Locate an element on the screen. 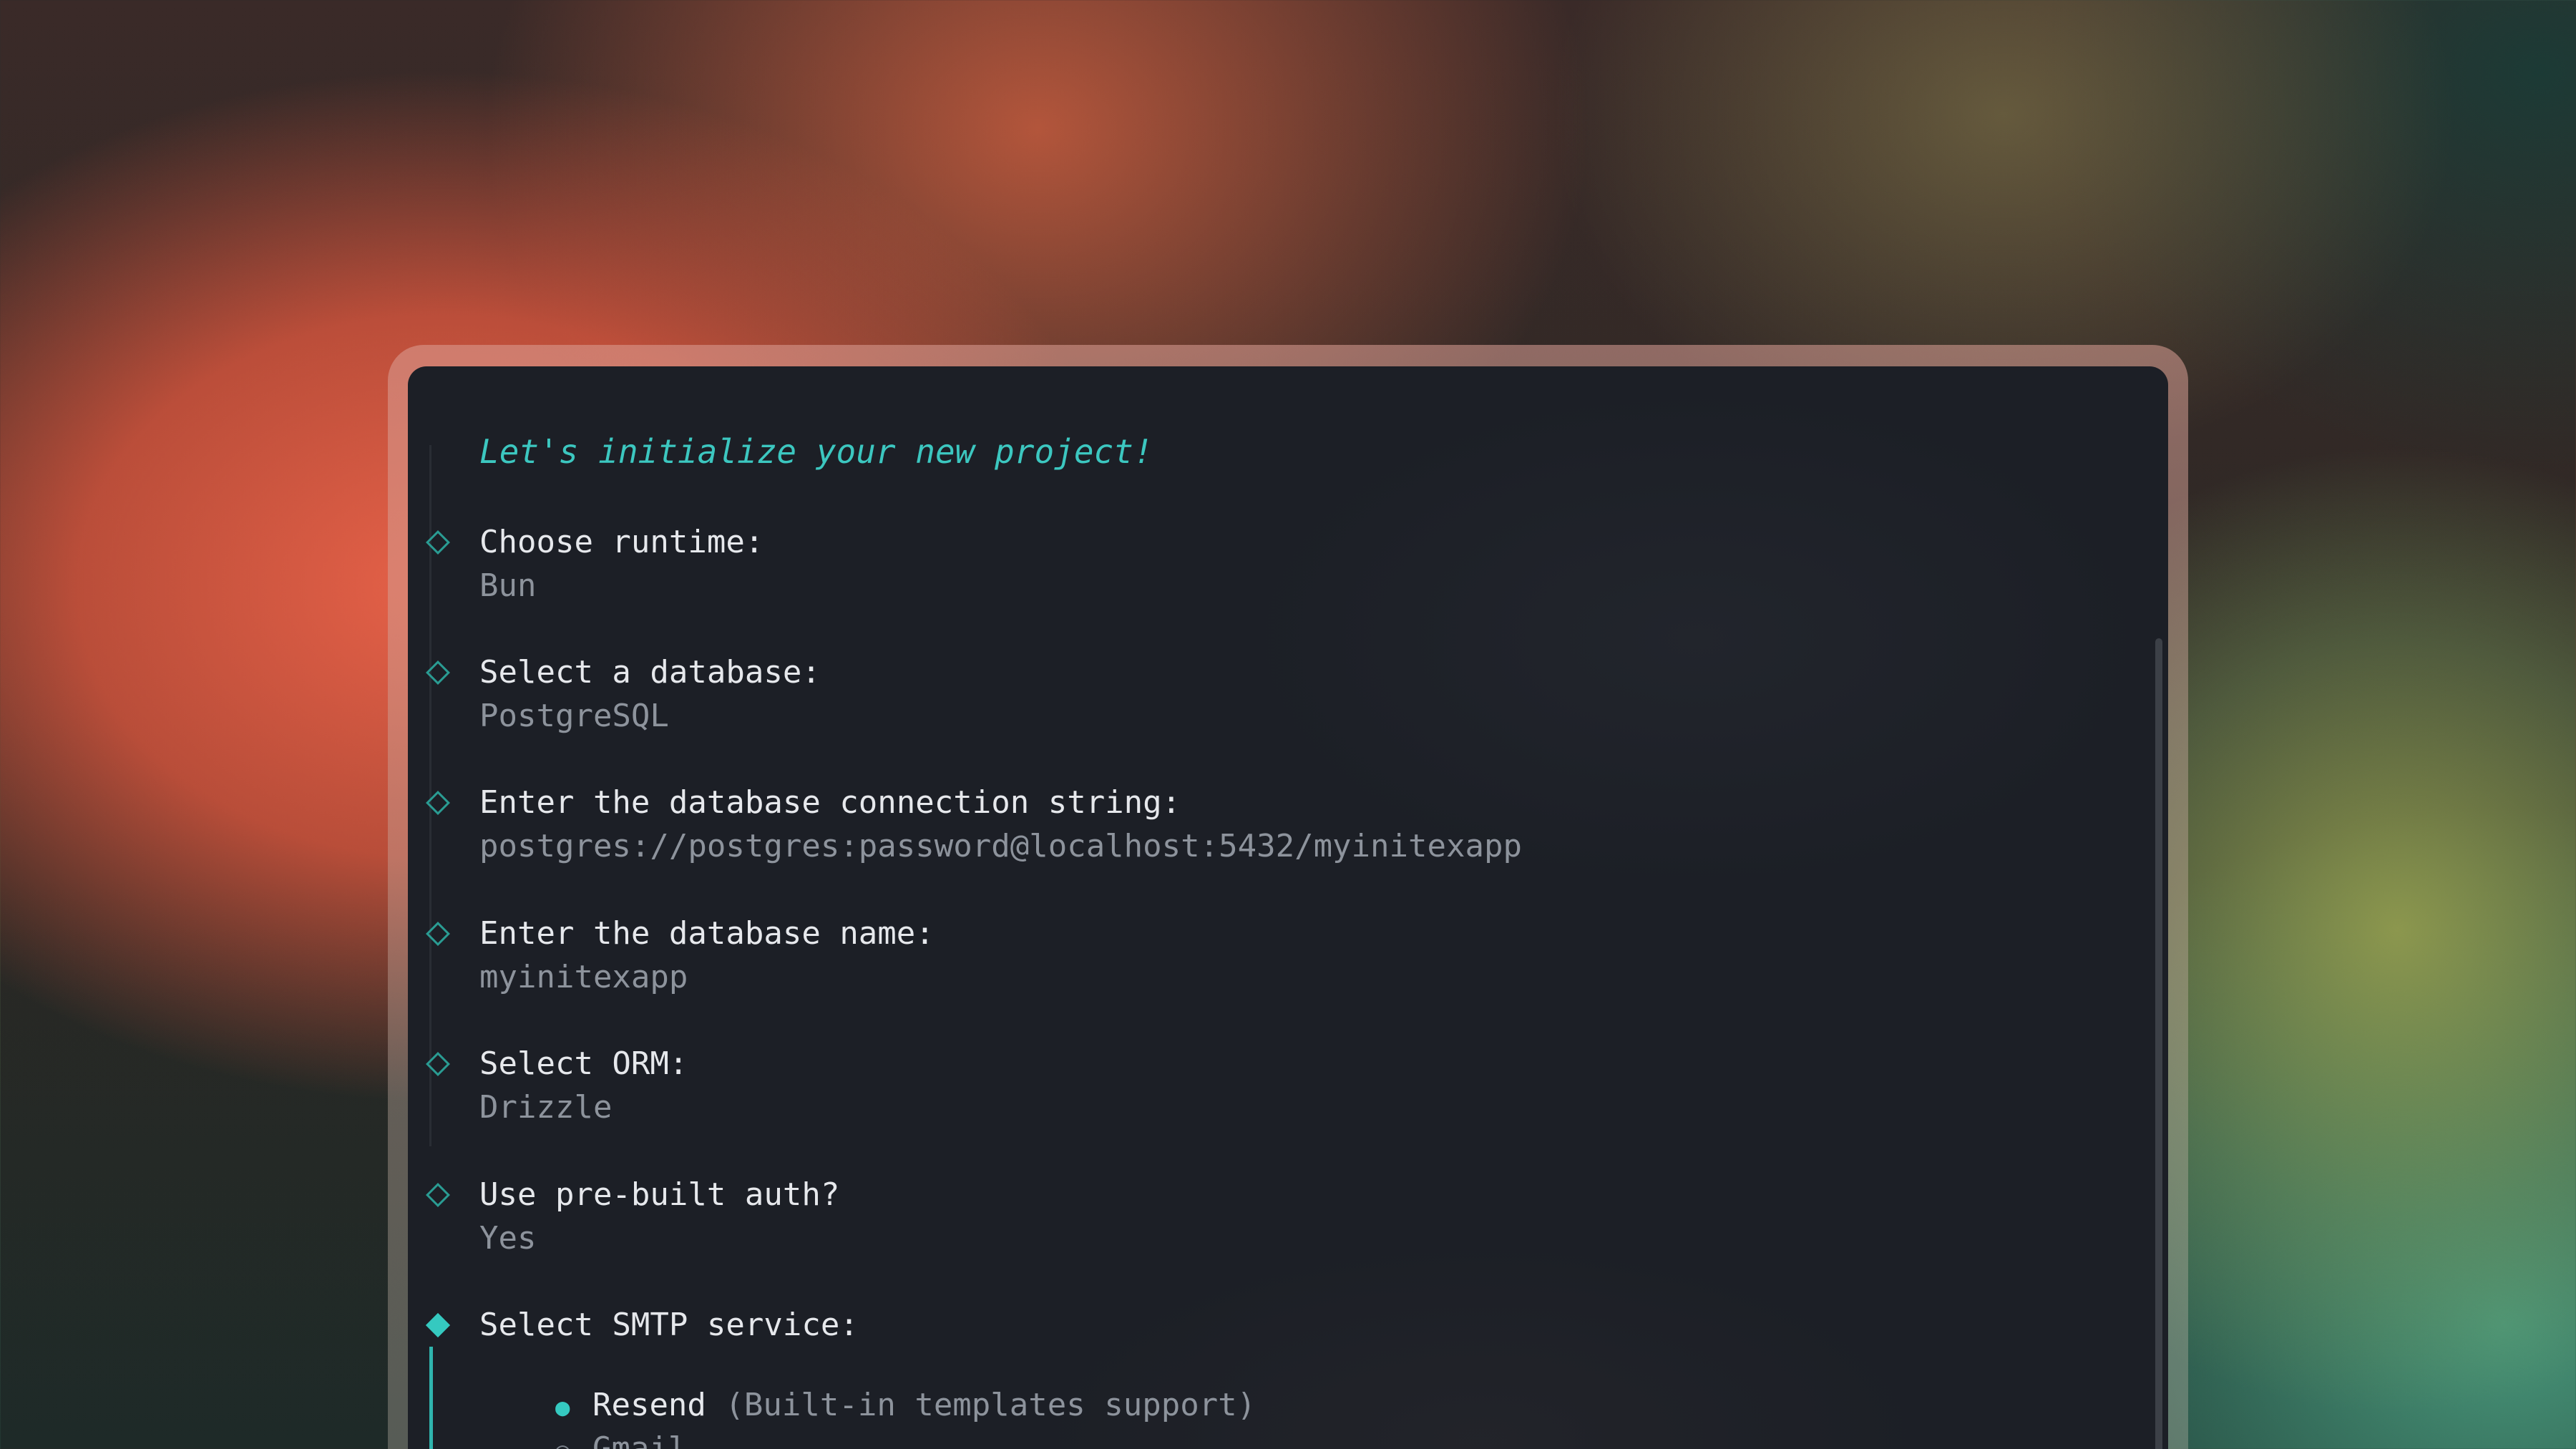 The image size is (2576, 1449). step-question: Enter the database name: is located at coordinates (707, 933).